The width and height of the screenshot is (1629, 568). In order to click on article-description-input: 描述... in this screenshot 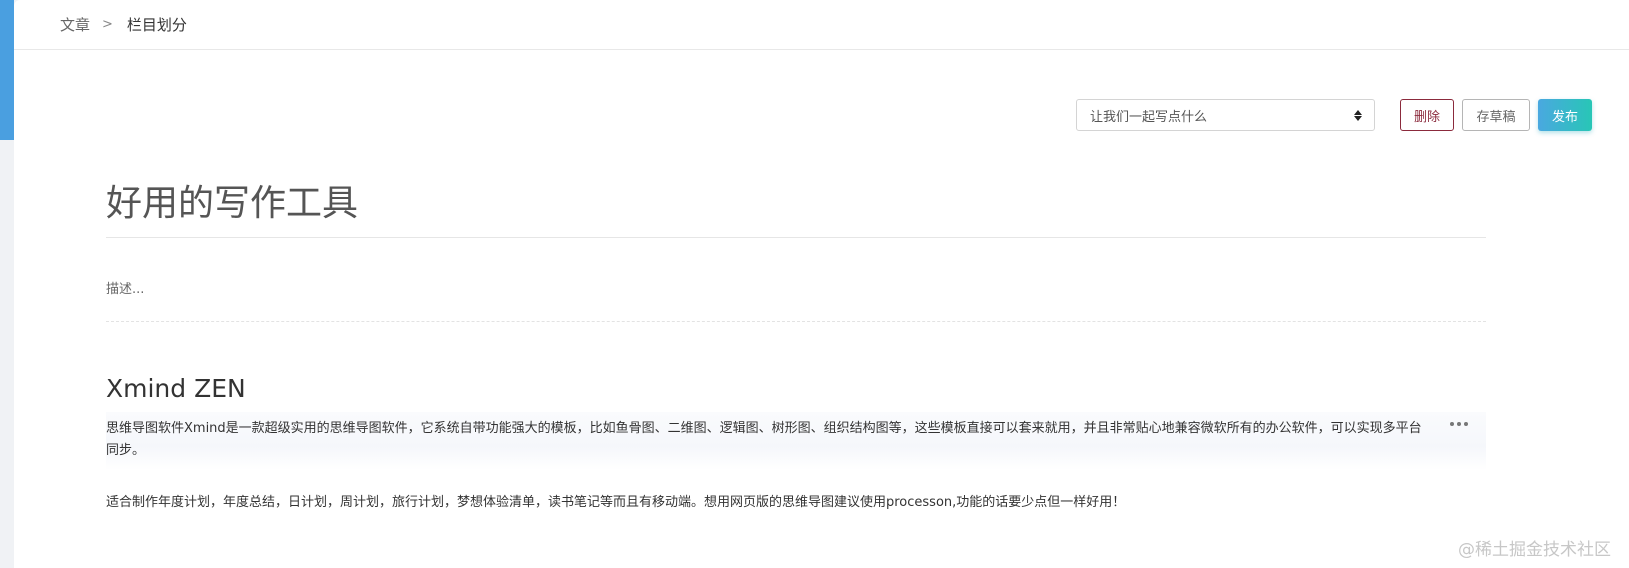, I will do `click(796, 300)`.